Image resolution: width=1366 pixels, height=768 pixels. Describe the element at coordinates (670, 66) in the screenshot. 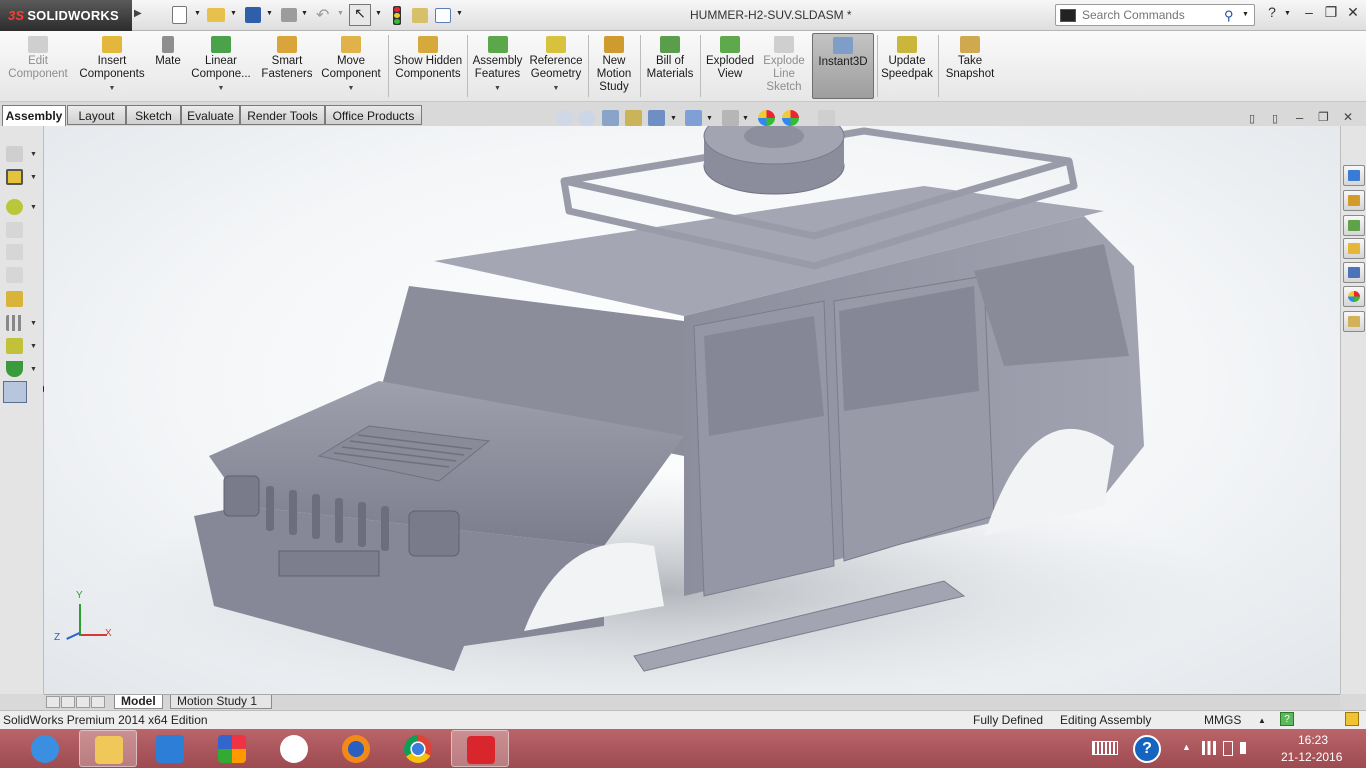

I see `bill-of-materials-button: Bill of Materials` at that location.